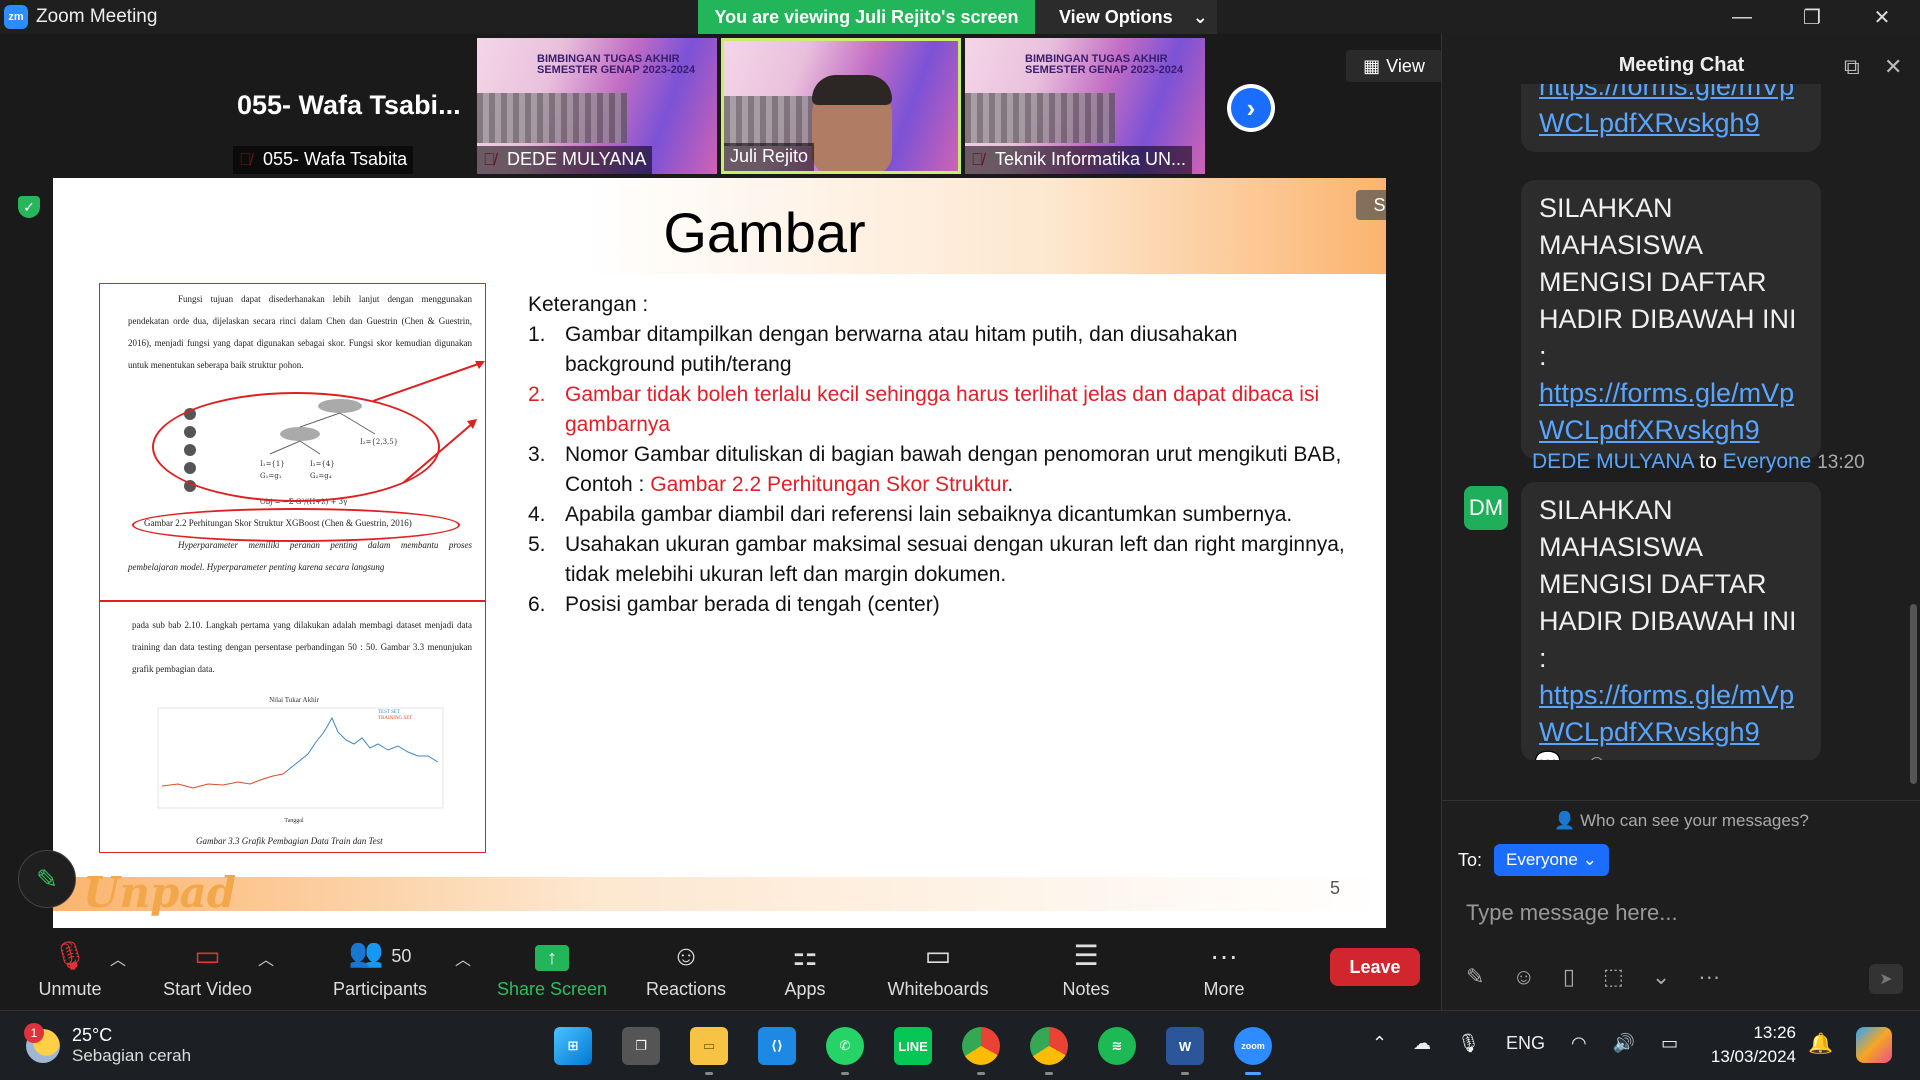  Describe the element at coordinates (913, 1046) in the screenshot. I see `line-icon: LINE` at that location.